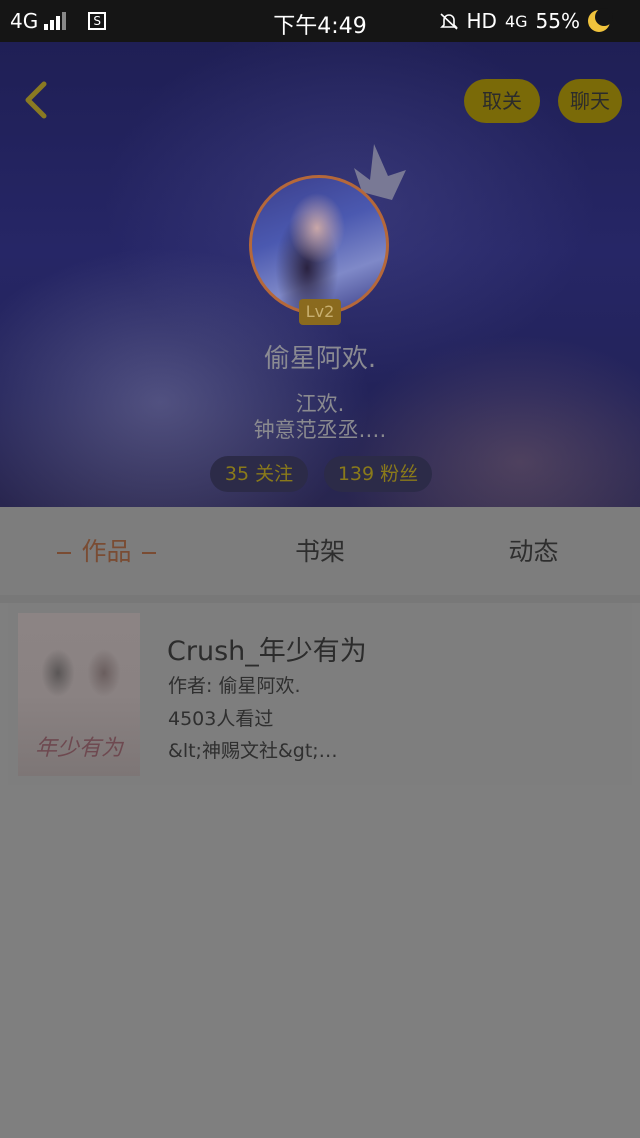 This screenshot has height=1138, width=640. What do you see at coordinates (557, 21) in the screenshot?
I see `battery-label: 55%` at bounding box center [557, 21].